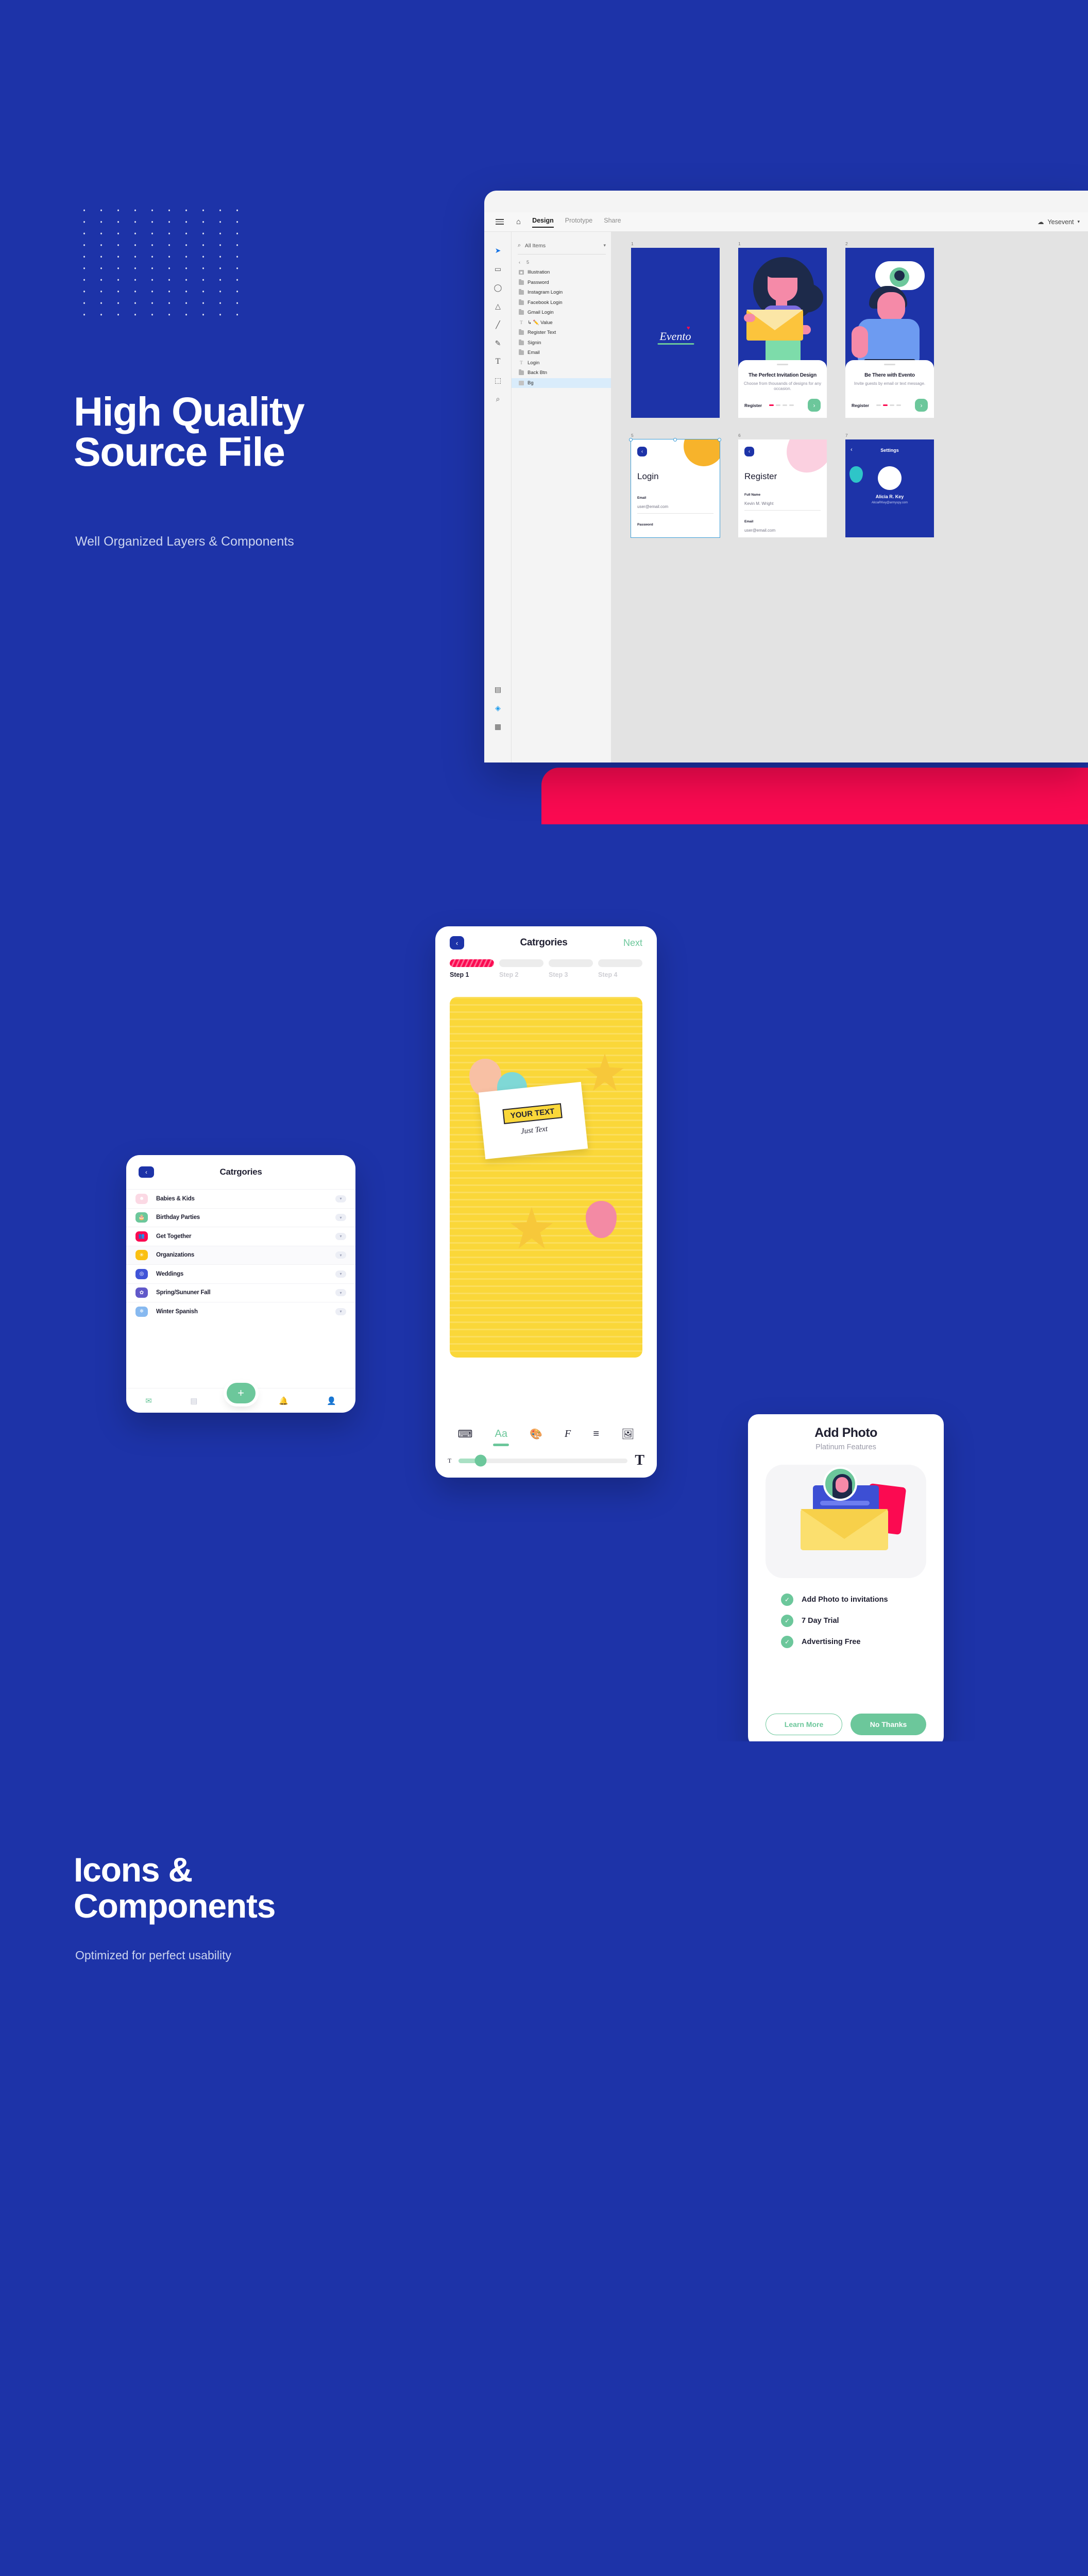 This screenshot has width=1088, height=2576. I want to click on keyboard-icon: ⌨, so click(465, 1434).